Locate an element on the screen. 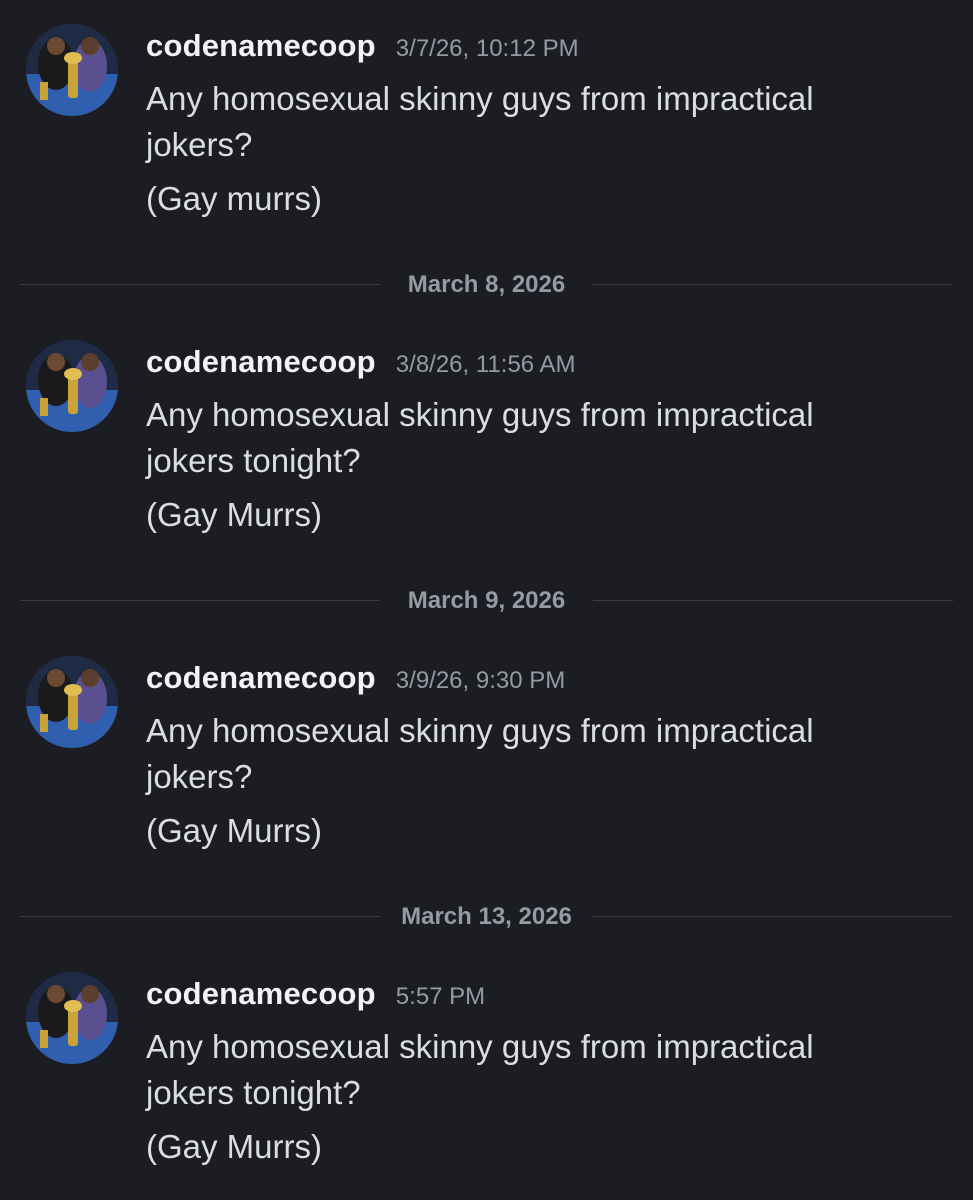  message-timestamp: 3/9/26, 9:30 PM is located at coordinates (480, 680).